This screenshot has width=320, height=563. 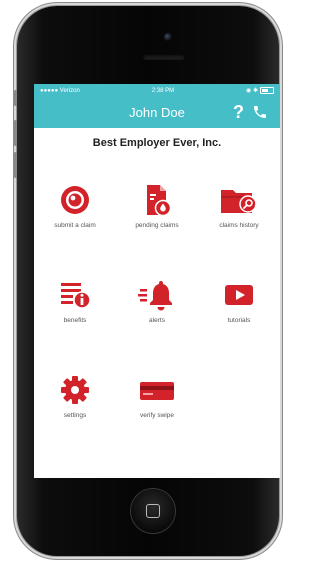 I want to click on home-square-icon, so click(x=153, y=511).